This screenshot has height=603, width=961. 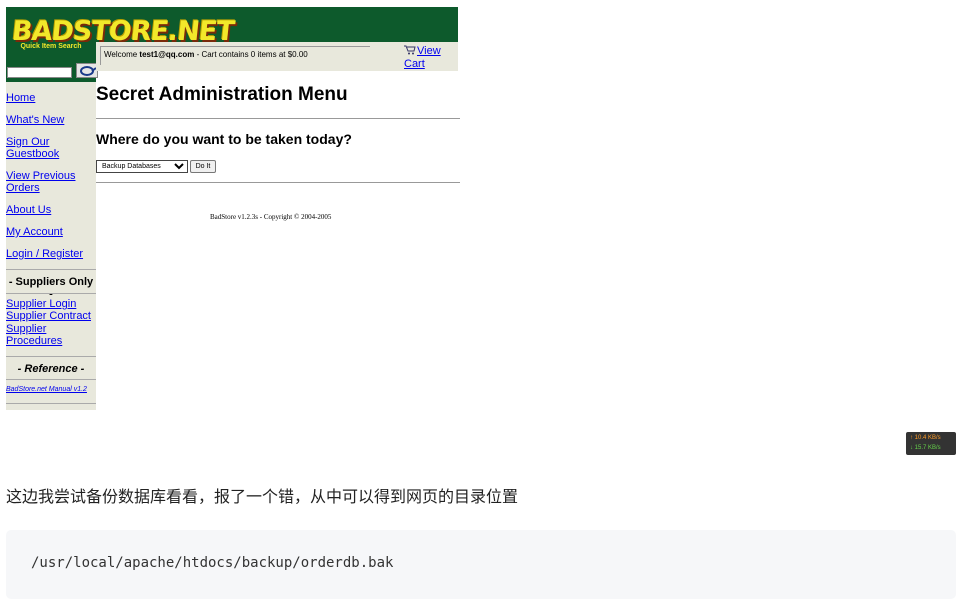 I want to click on welcome-prefix: Welcome, so click(x=122, y=54).